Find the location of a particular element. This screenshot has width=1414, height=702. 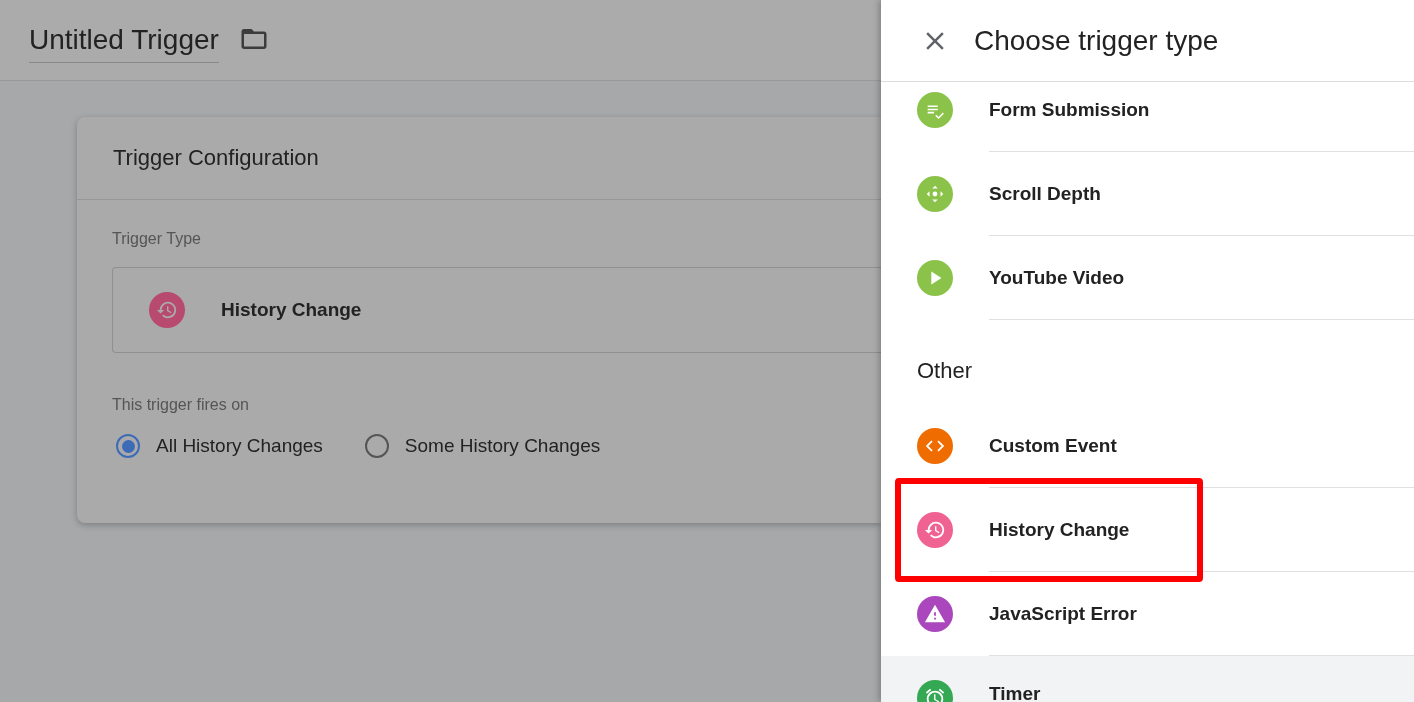

radio-option: All History Changes is located at coordinates (217, 446).